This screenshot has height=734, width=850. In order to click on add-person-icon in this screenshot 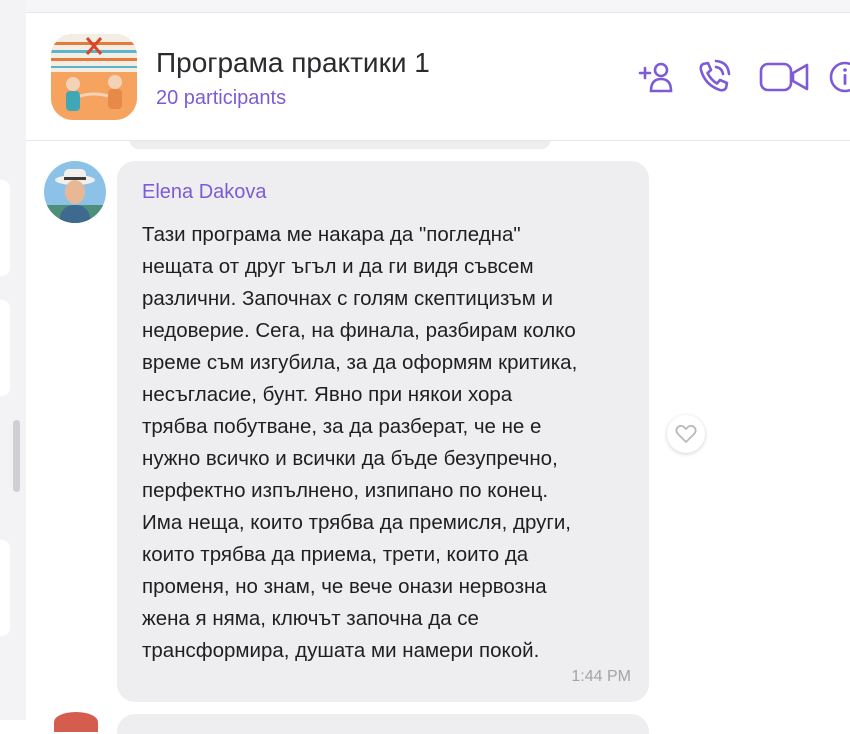, I will do `click(655, 77)`.